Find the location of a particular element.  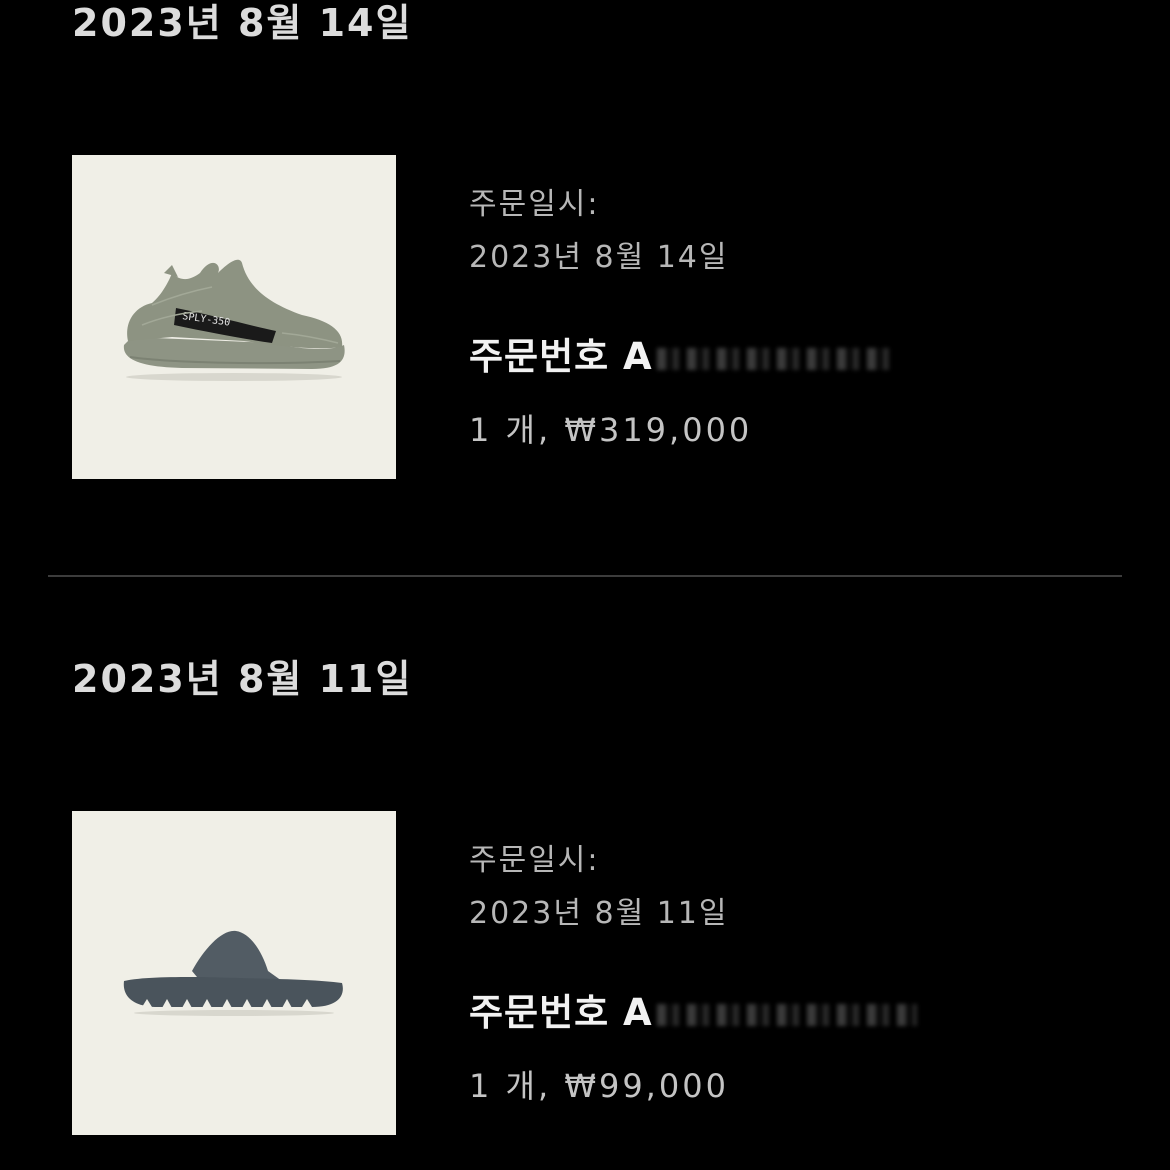

order-divider is located at coordinates (585, 576).